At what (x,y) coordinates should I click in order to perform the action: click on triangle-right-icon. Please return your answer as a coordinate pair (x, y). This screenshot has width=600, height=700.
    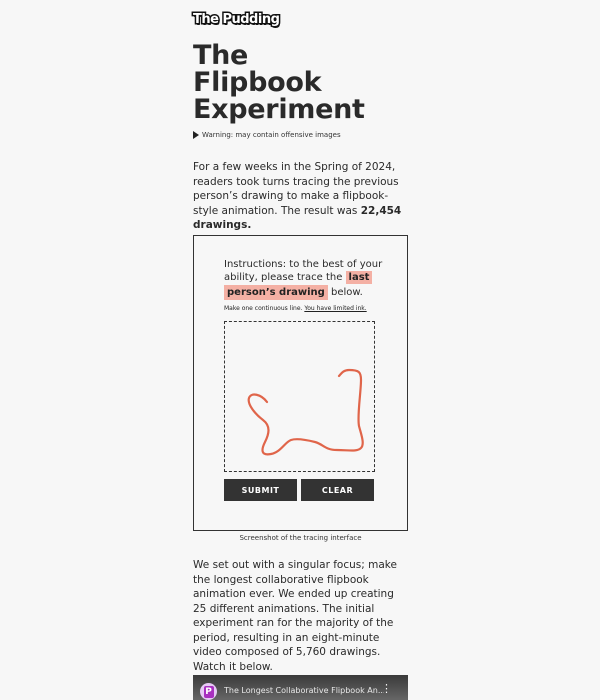
    Looking at the image, I should click on (196, 135).